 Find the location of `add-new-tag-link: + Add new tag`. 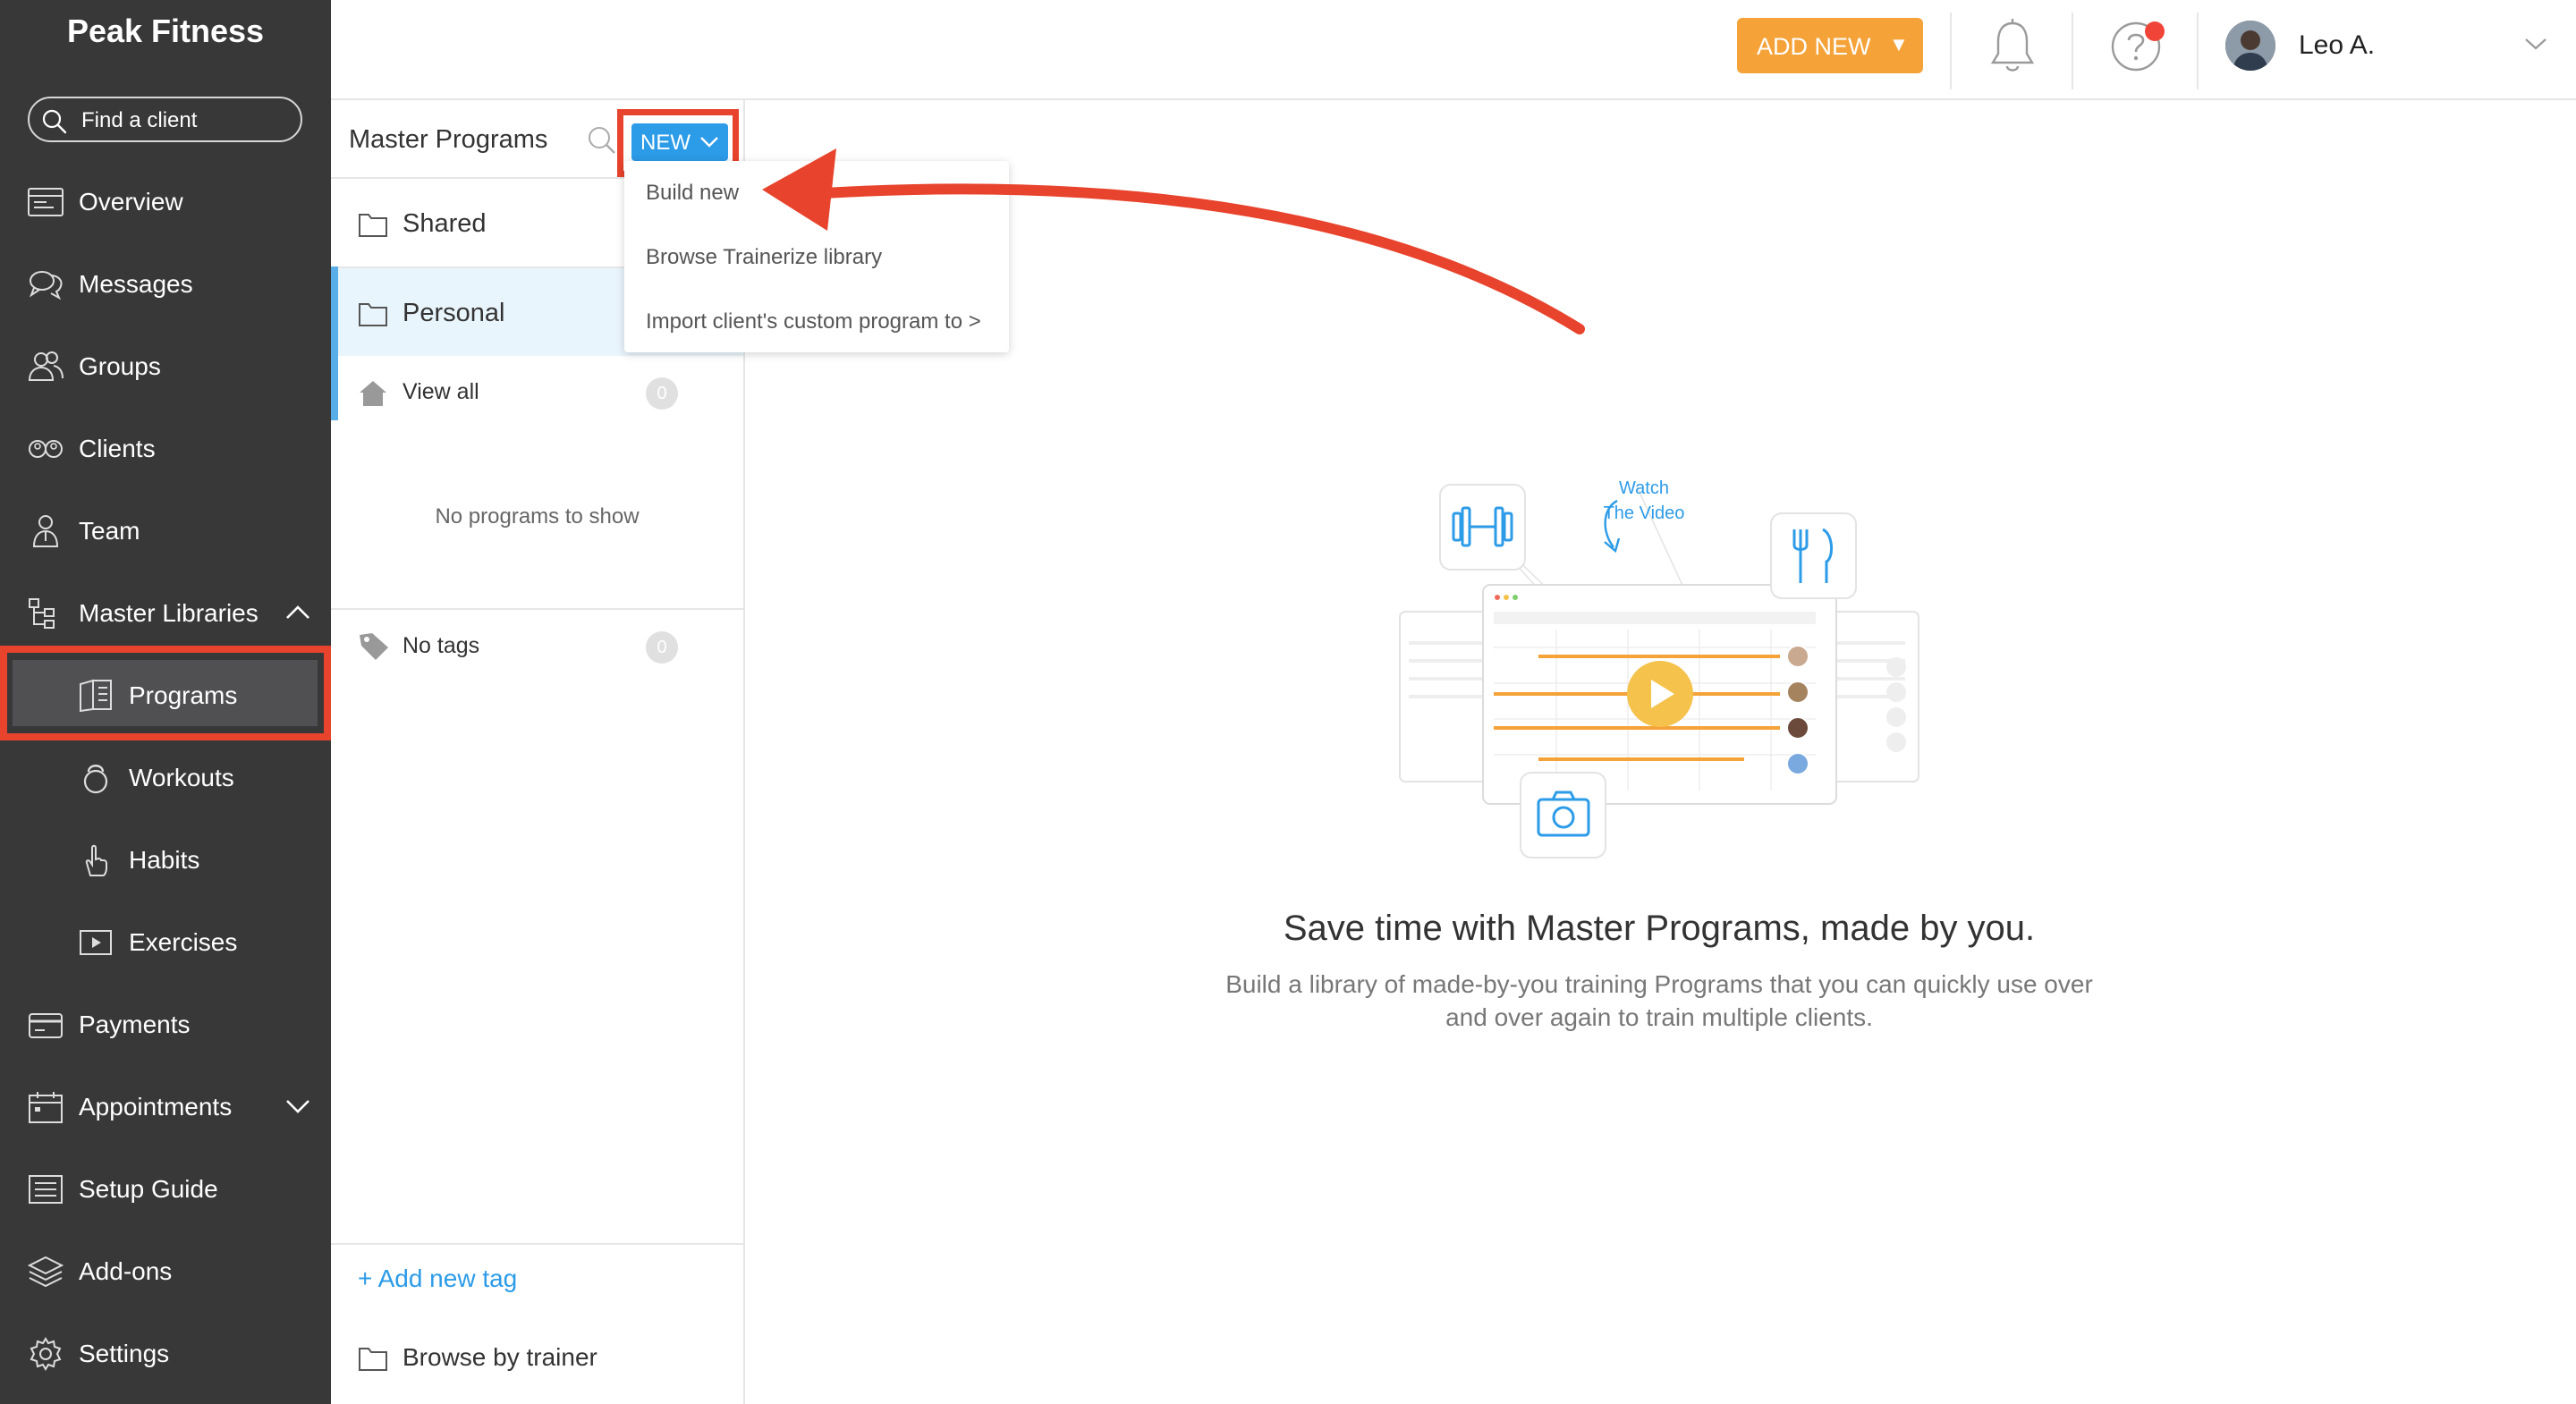

add-new-tag-link: + Add new tag is located at coordinates (437, 1279).